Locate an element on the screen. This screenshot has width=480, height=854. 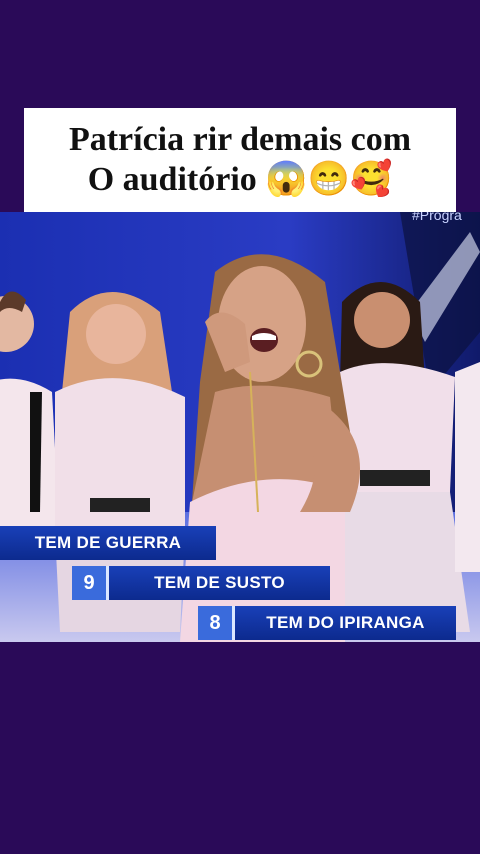
answer-number-3: 8 is located at coordinates (216, 623).